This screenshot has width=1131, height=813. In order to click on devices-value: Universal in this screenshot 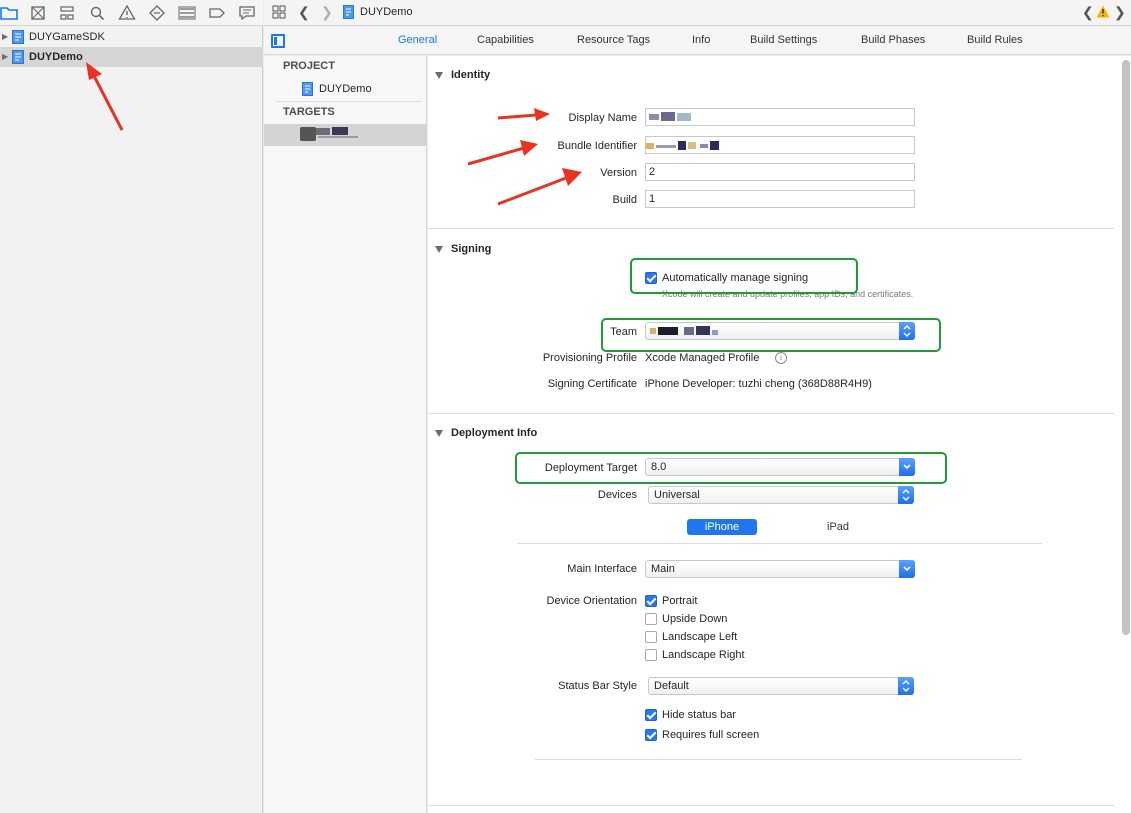, I will do `click(677, 495)`.